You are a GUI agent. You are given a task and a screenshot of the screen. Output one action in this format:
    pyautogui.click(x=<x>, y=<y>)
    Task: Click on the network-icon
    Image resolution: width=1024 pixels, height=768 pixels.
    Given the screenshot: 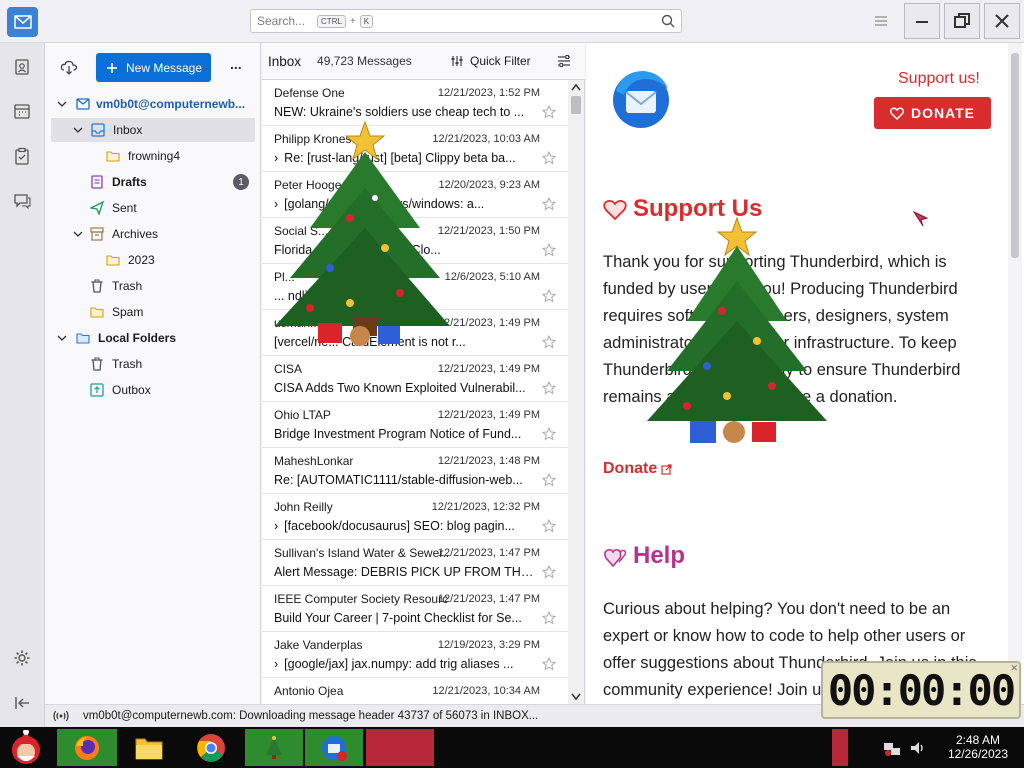 What is the action you would take?
    pyautogui.click(x=892, y=748)
    